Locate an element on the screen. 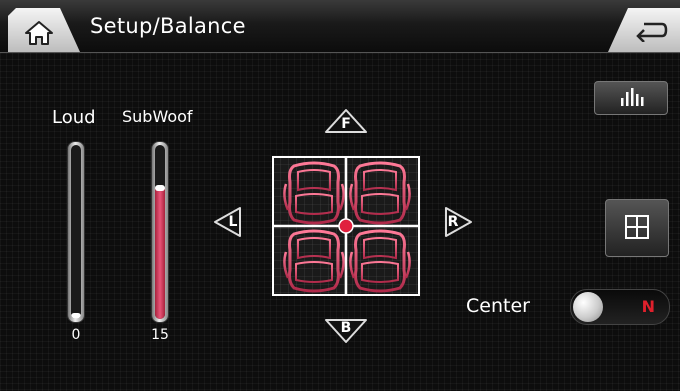 The width and height of the screenshot is (680, 391). center-toggle-state: N is located at coordinates (648, 306).